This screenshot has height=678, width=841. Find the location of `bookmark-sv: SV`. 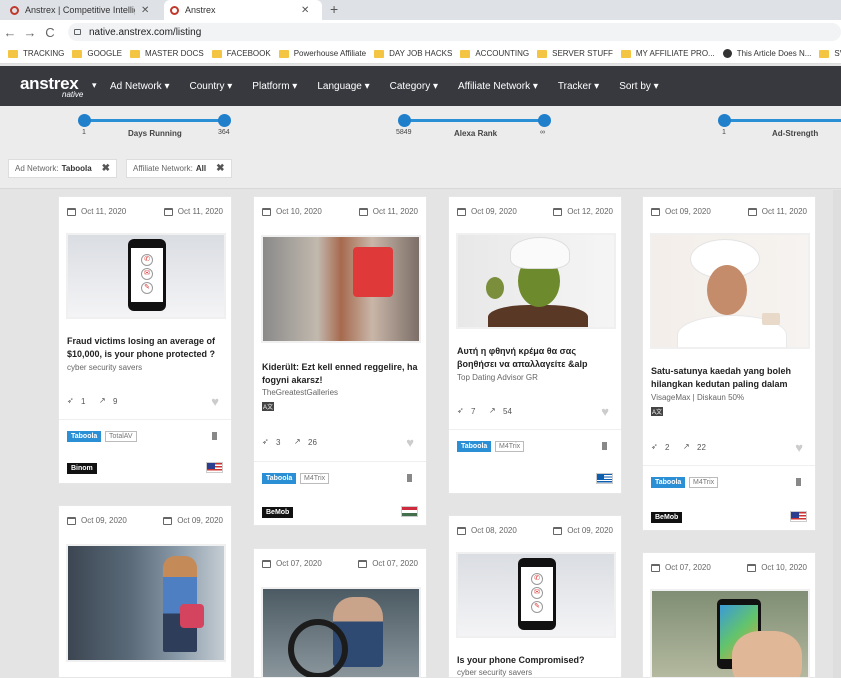

bookmark-sv: SV is located at coordinates (830, 53).